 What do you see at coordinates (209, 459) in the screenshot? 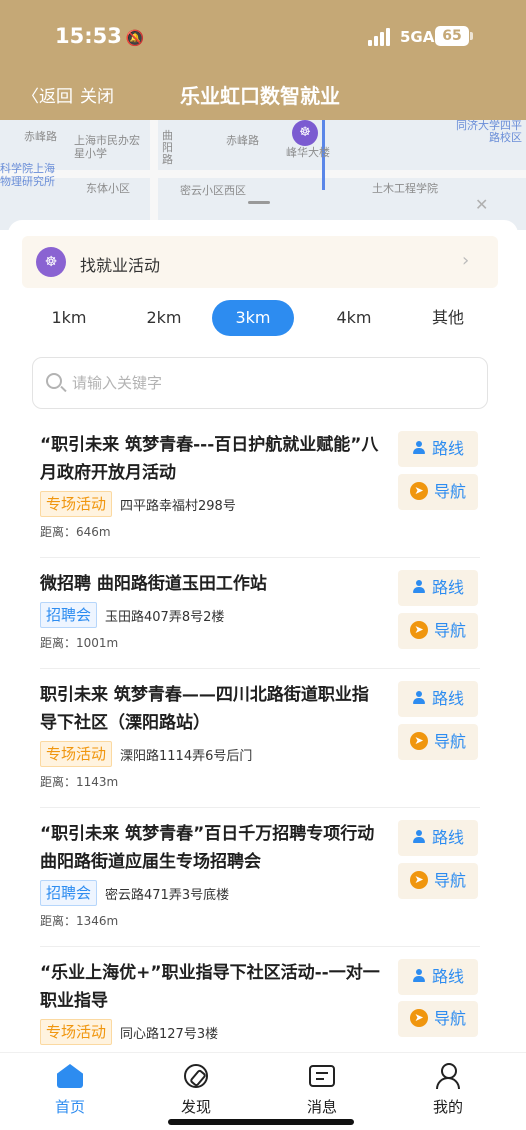
I see `item-title: “职引未来 筑梦青春---百日护航就业赋能”八月政府开放月活动` at bounding box center [209, 459].